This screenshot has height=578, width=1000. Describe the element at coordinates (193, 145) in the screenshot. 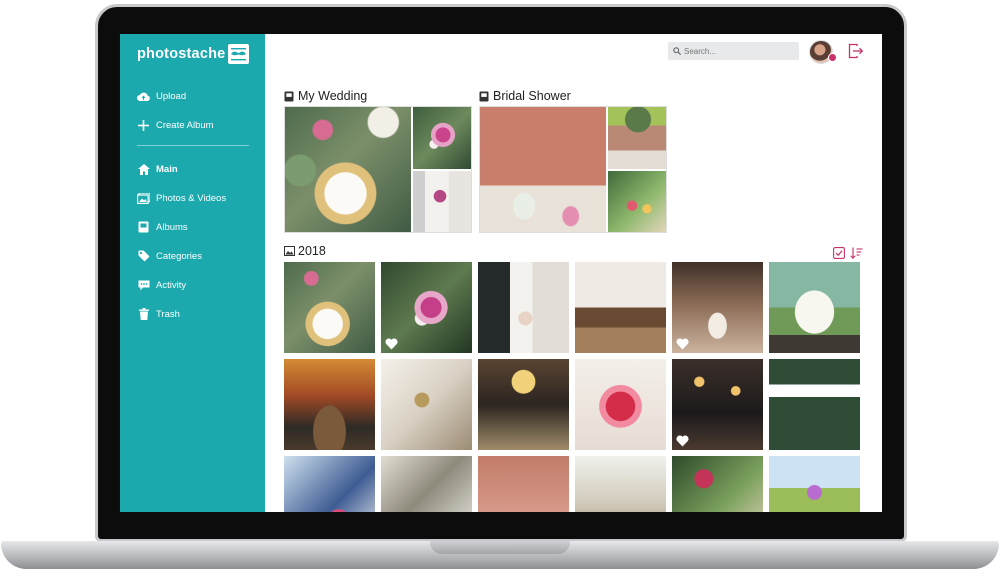

I see `sidebar-divider` at that location.